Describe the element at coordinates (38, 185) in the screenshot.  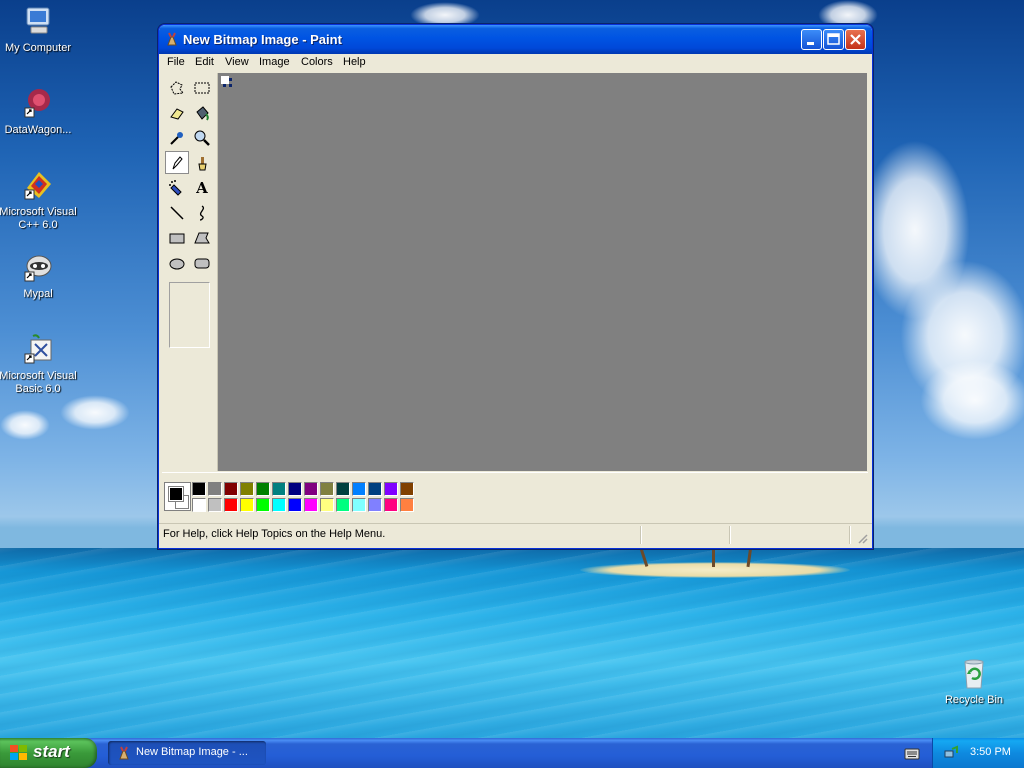
I see `visual-cpp-icon` at that location.